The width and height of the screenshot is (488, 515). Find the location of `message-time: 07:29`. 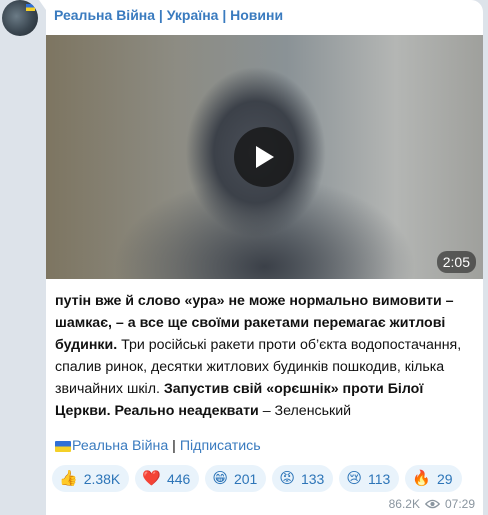

message-time: 07:29 is located at coordinates (459, 504).